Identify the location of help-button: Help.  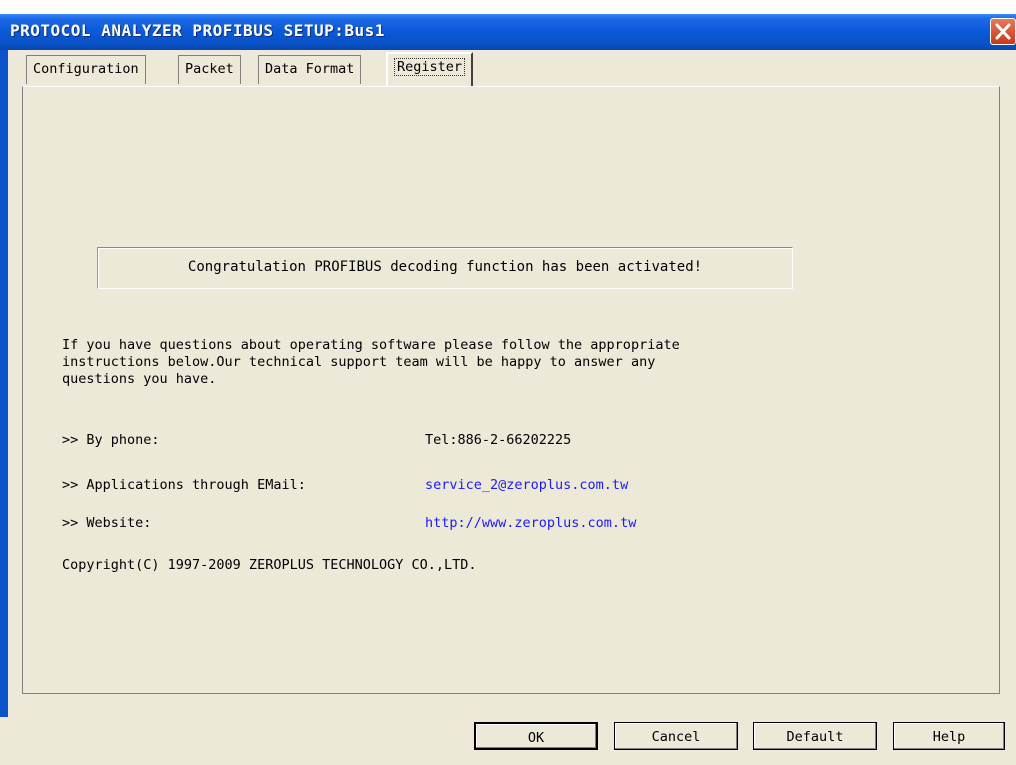
(949, 736).